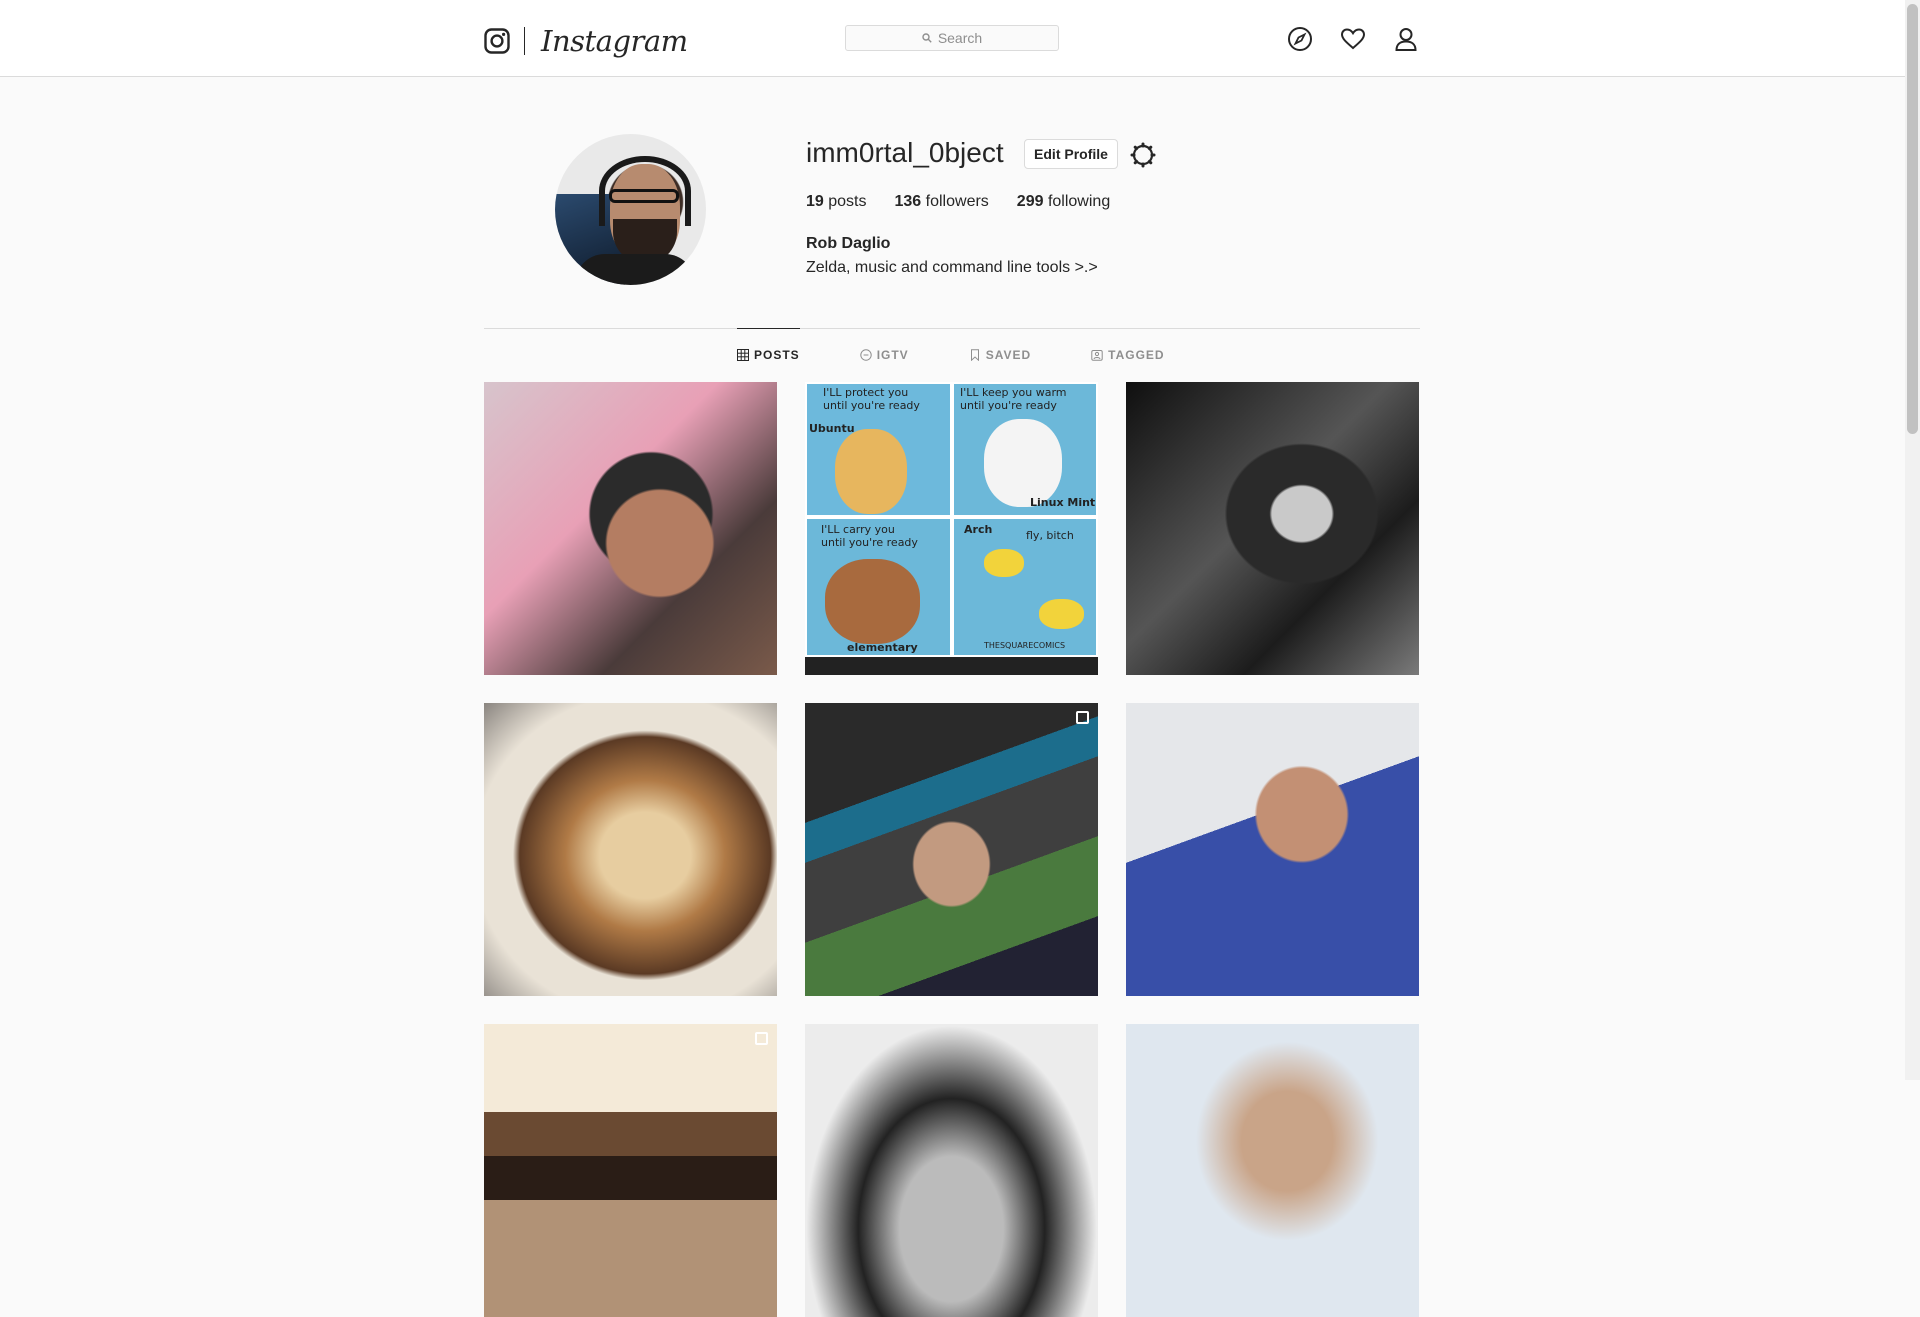 This screenshot has width=1920, height=1317. I want to click on gear-icon, so click(1143, 155).